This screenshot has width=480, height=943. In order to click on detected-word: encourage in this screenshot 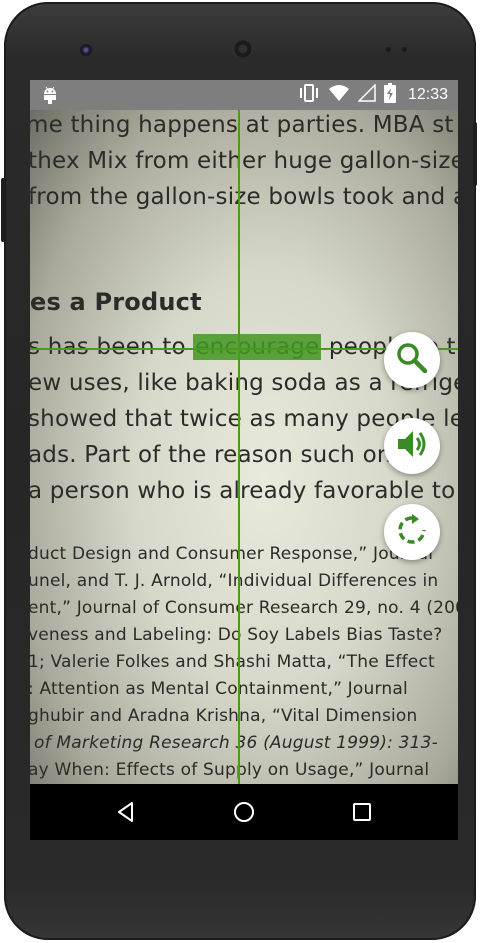, I will do `click(257, 347)`.